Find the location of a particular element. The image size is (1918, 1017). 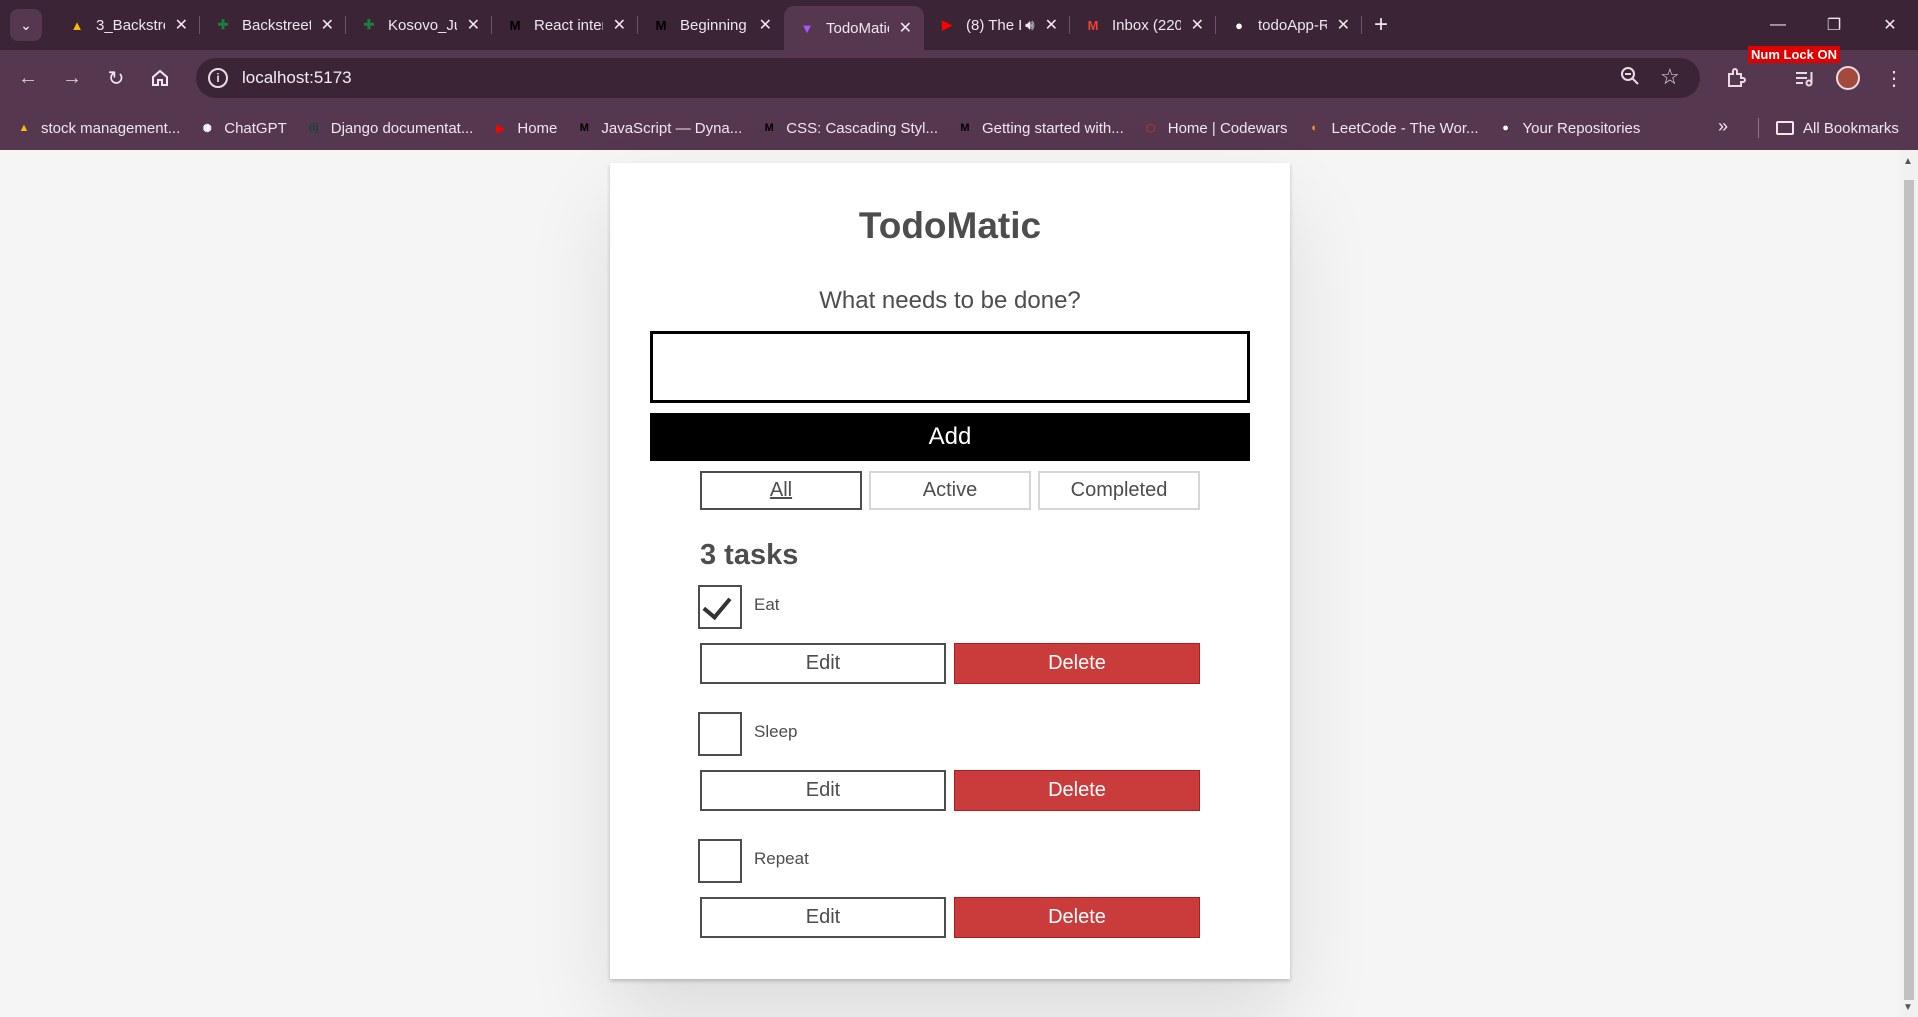

vite-icon: ▼ is located at coordinates (807, 28).